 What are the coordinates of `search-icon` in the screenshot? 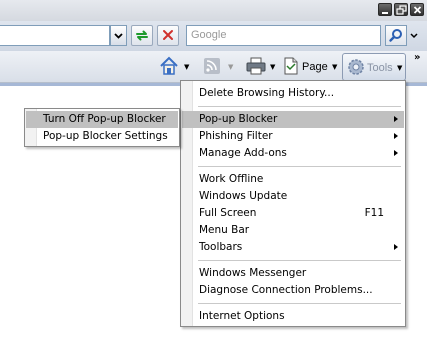 It's located at (395, 35).